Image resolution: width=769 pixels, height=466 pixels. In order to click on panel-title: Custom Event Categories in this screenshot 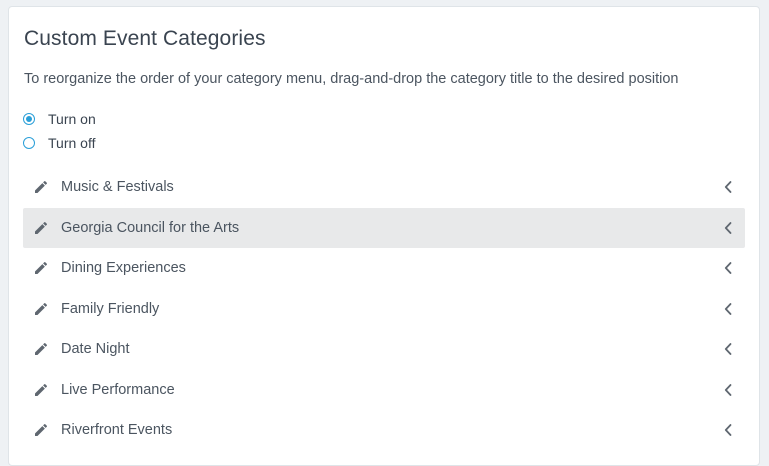, I will do `click(145, 38)`.